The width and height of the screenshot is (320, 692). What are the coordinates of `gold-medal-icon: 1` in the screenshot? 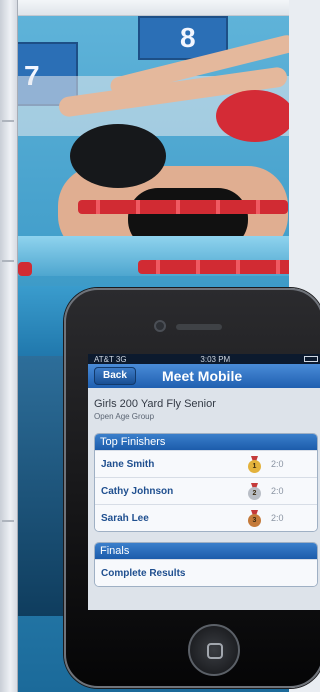 It's located at (254, 464).